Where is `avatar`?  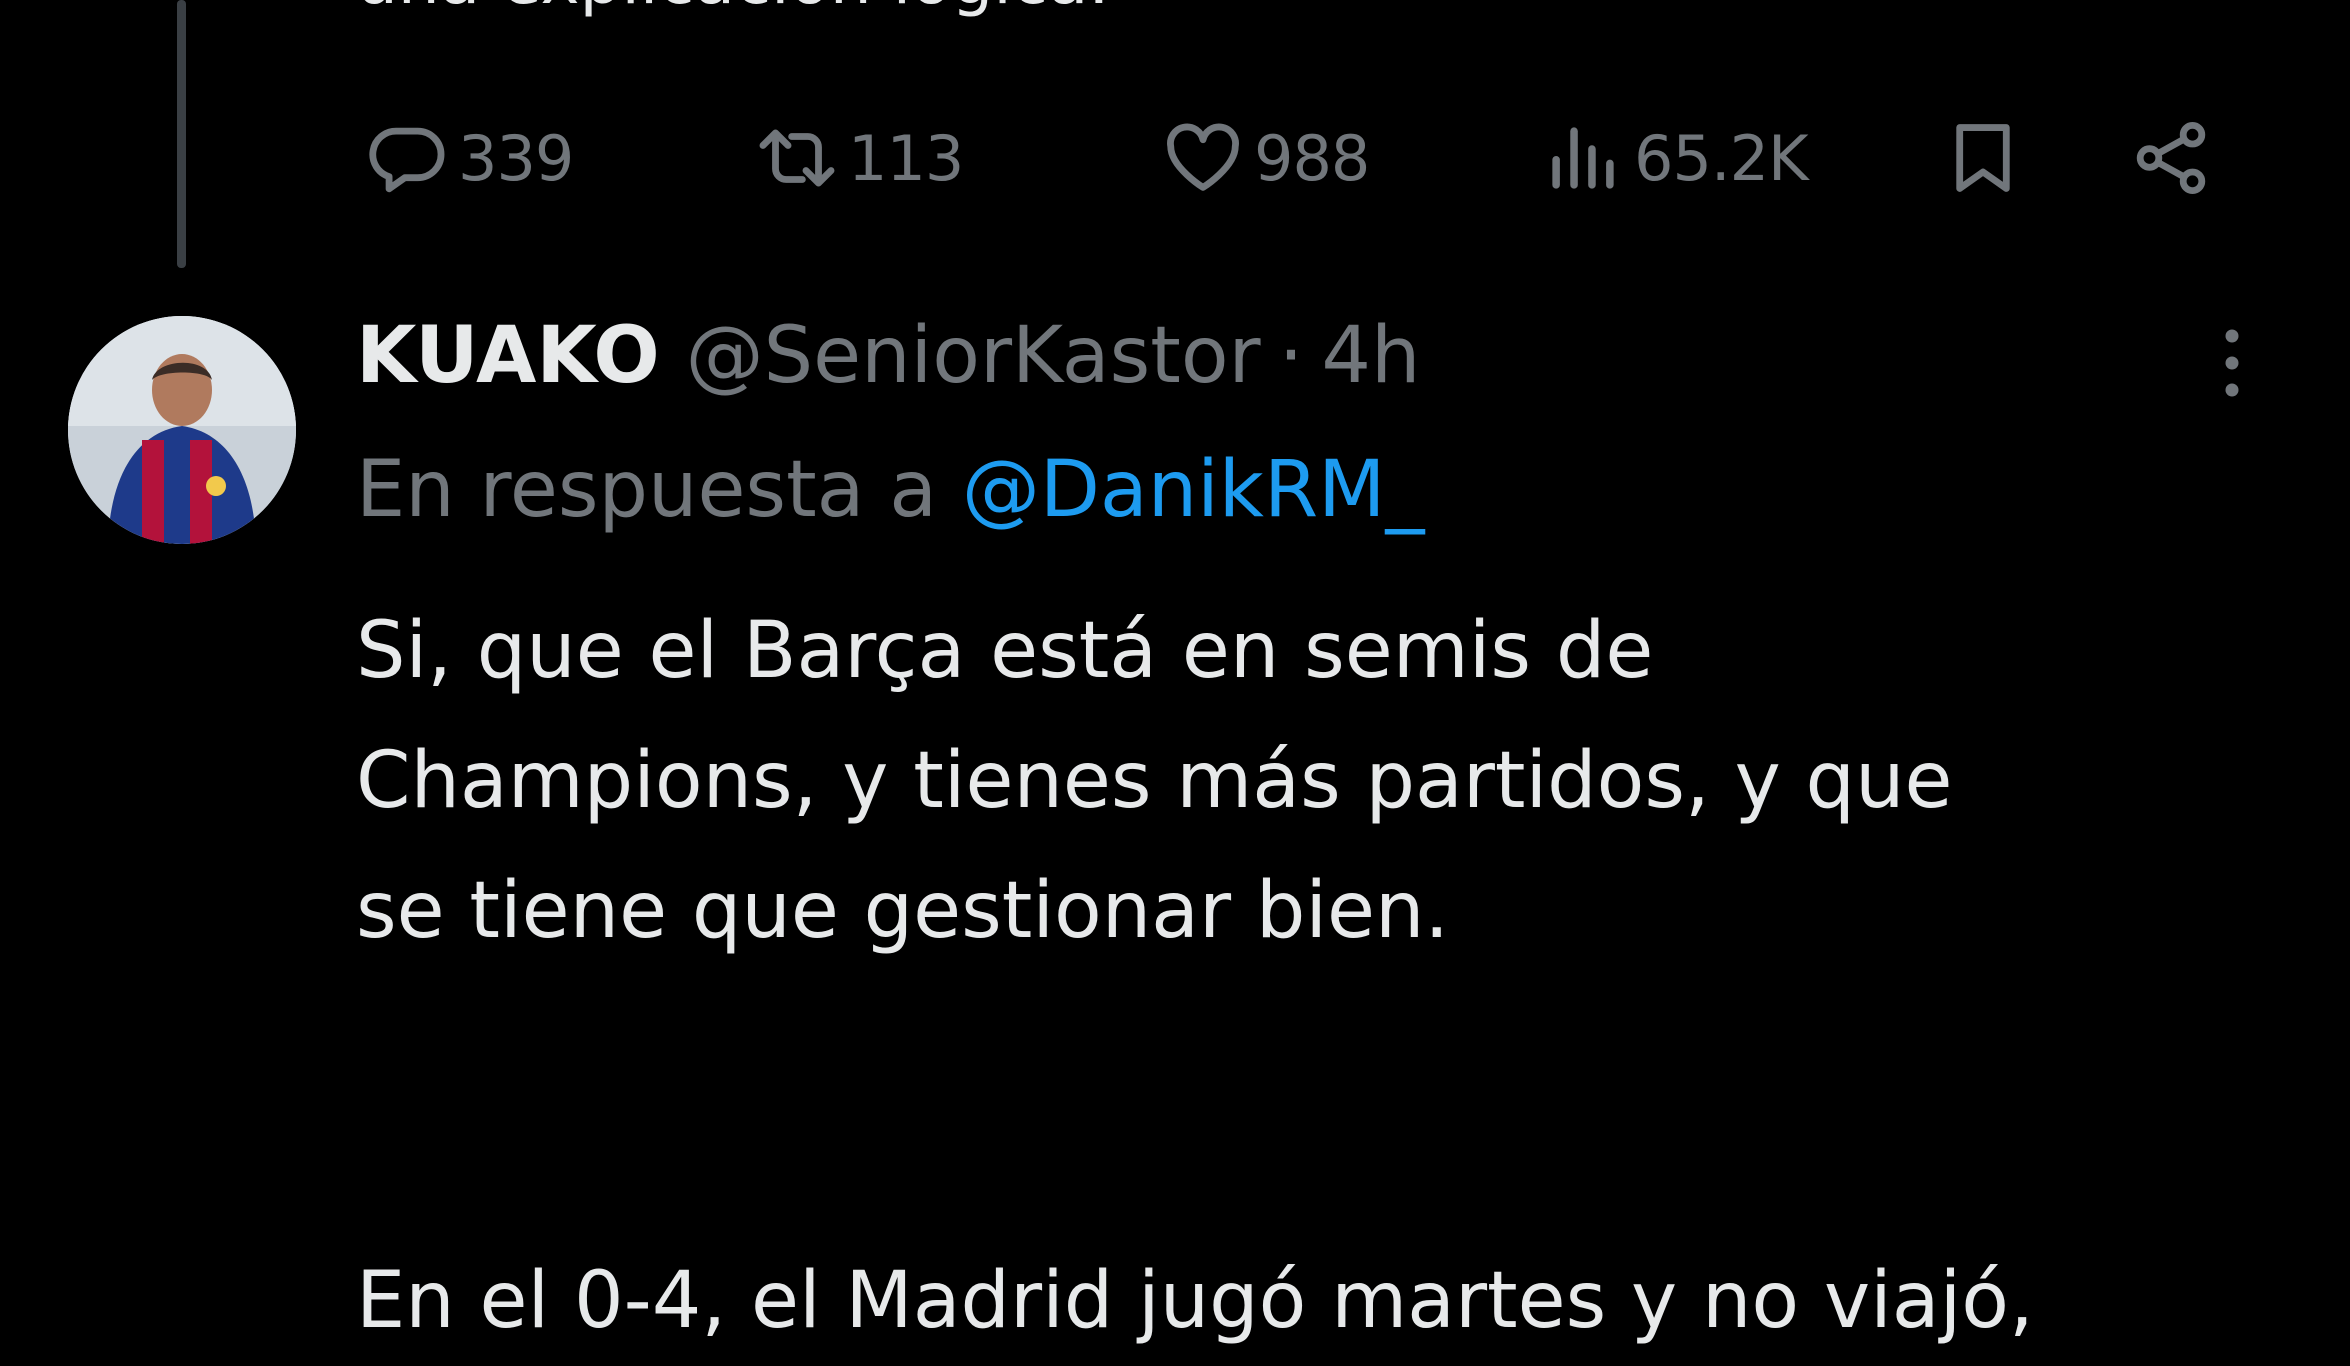 avatar is located at coordinates (182, 430).